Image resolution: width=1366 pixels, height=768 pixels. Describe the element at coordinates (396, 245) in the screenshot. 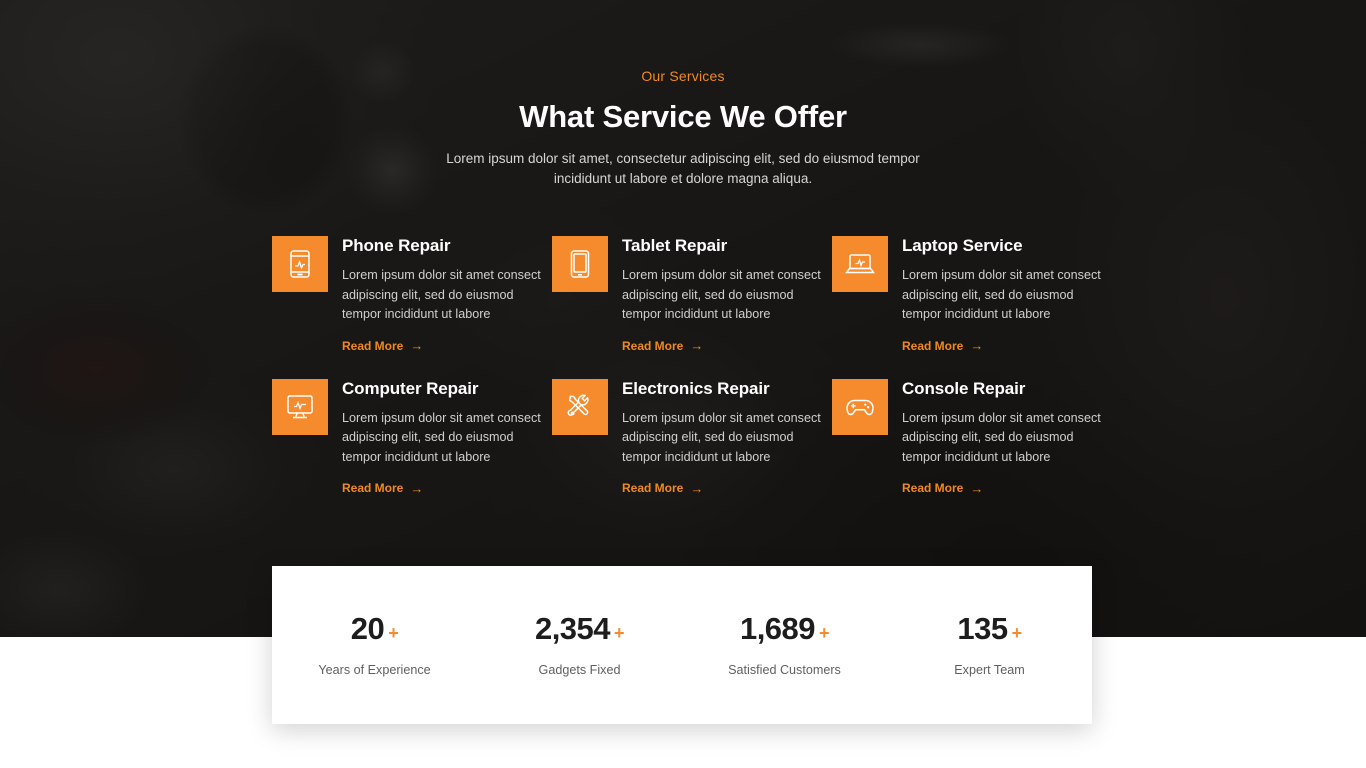

I see `service-title: Phone Repair` at that location.